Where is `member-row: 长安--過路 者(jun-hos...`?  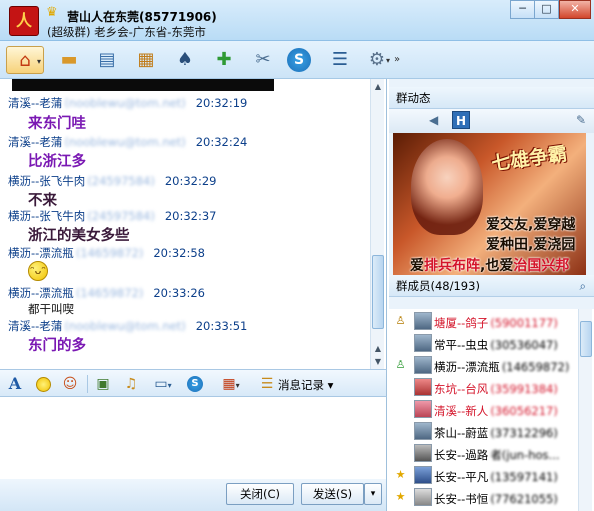
member-row: 长安--過路 者(jun-hos... is located at coordinates (483, 454).